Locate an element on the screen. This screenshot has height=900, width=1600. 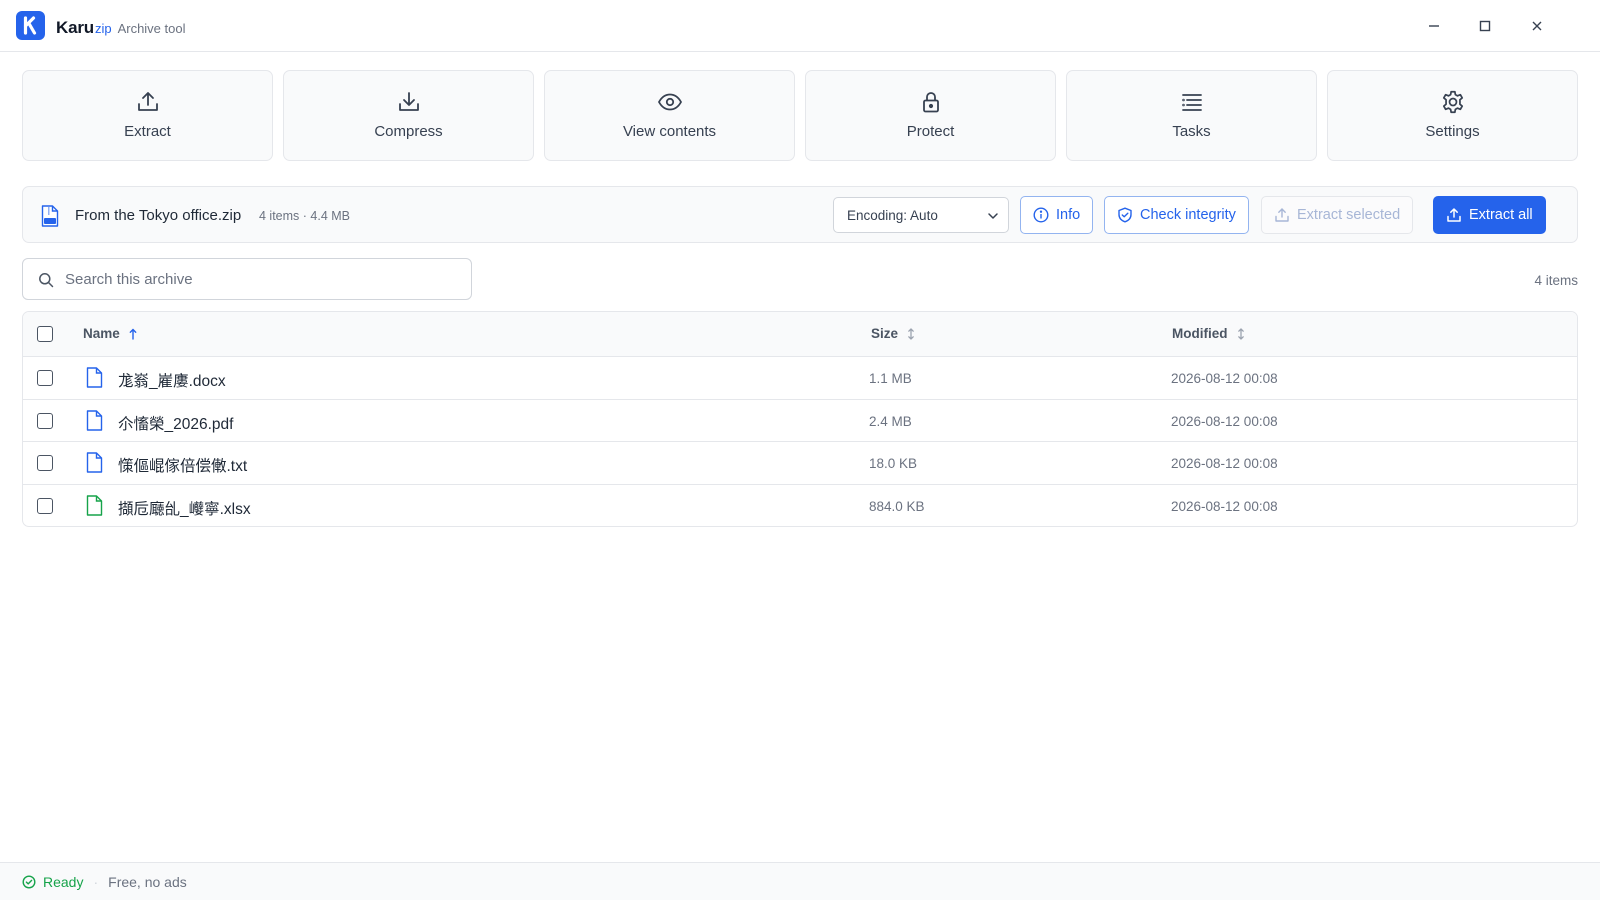
file-size: 18.0 KB is located at coordinates (893, 463).